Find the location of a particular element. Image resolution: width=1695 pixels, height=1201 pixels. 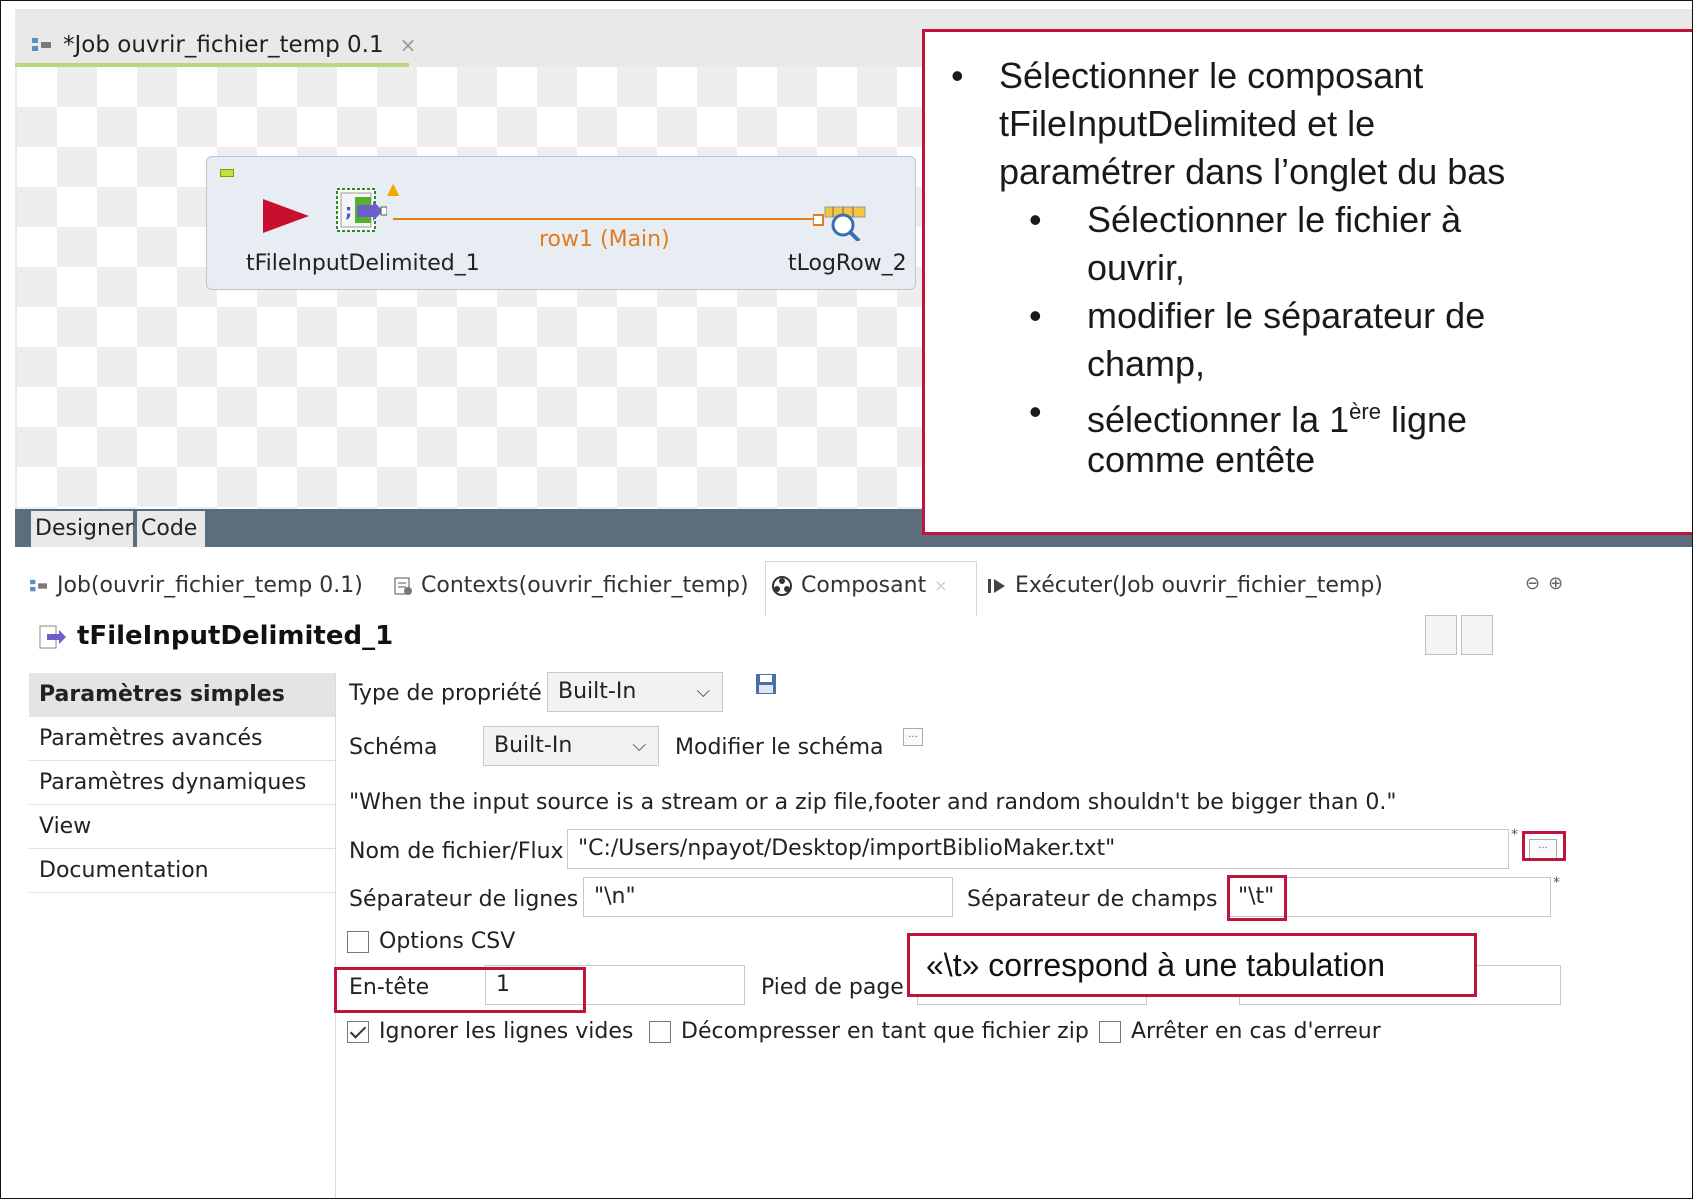

skip-empty-rows-checkbox is located at coordinates (358, 1032).